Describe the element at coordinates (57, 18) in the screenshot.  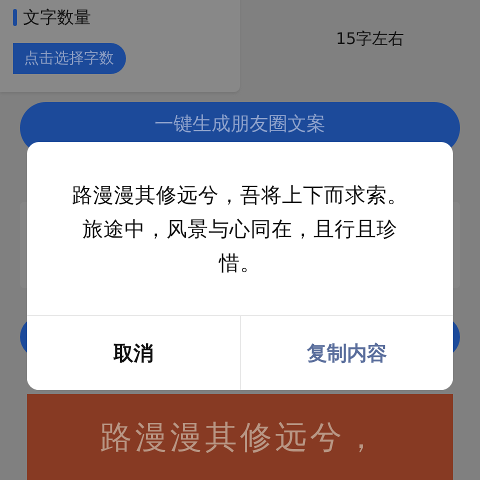
I see `section-title: 文字数量` at that location.